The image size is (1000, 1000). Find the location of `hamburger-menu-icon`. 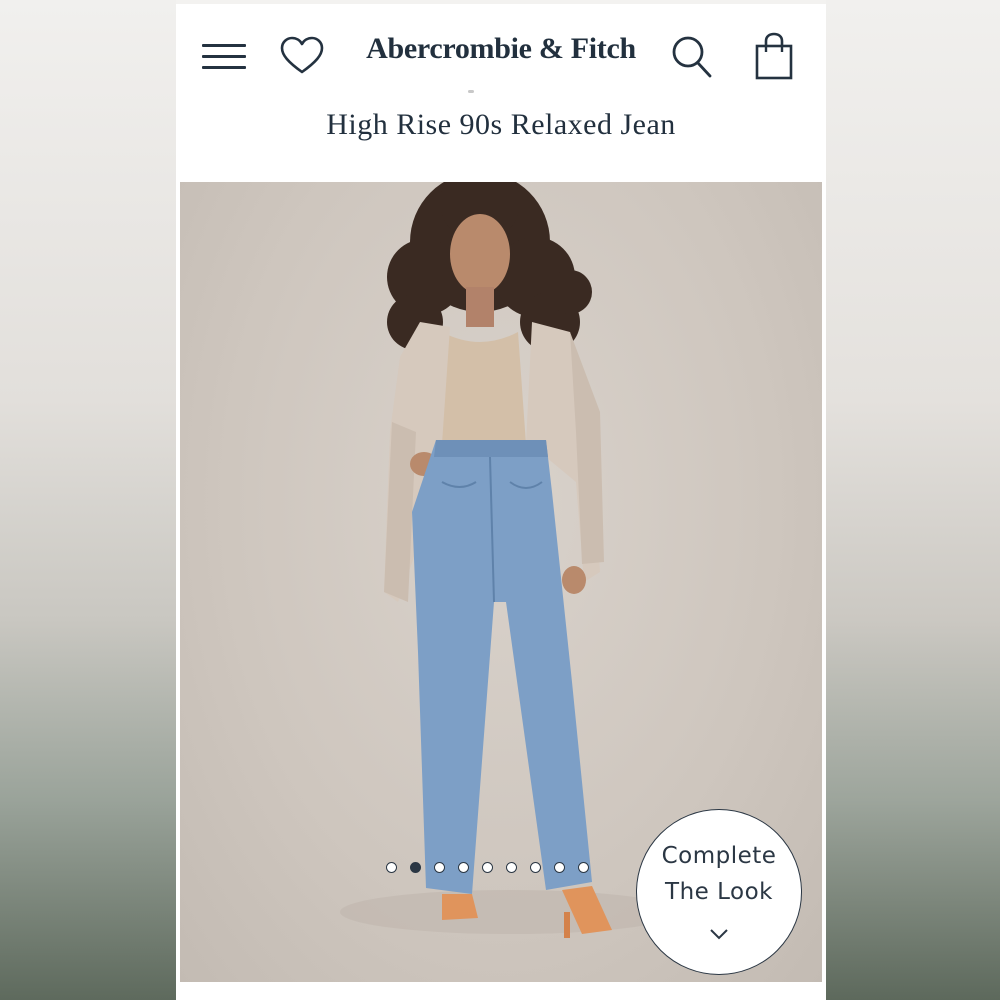

hamburger-menu-icon is located at coordinates (224, 56).